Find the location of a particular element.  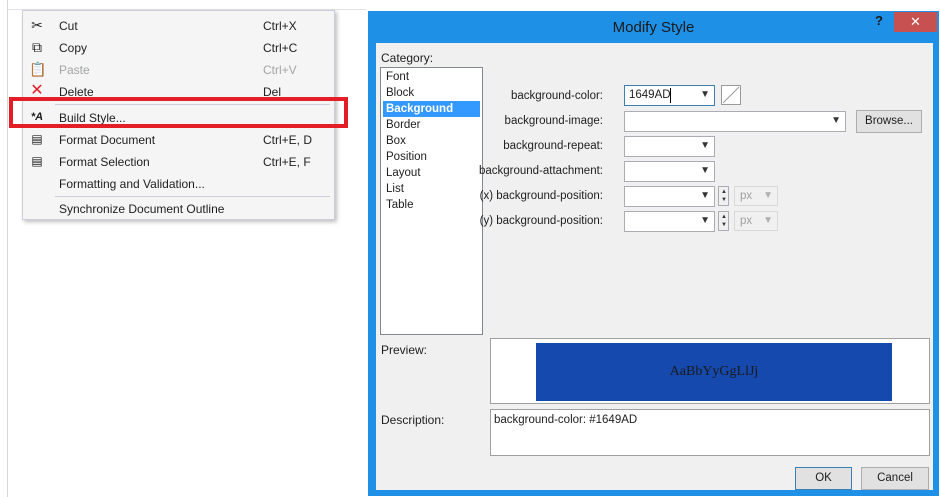

description-box: background-color: #1649AD is located at coordinates (710, 432).